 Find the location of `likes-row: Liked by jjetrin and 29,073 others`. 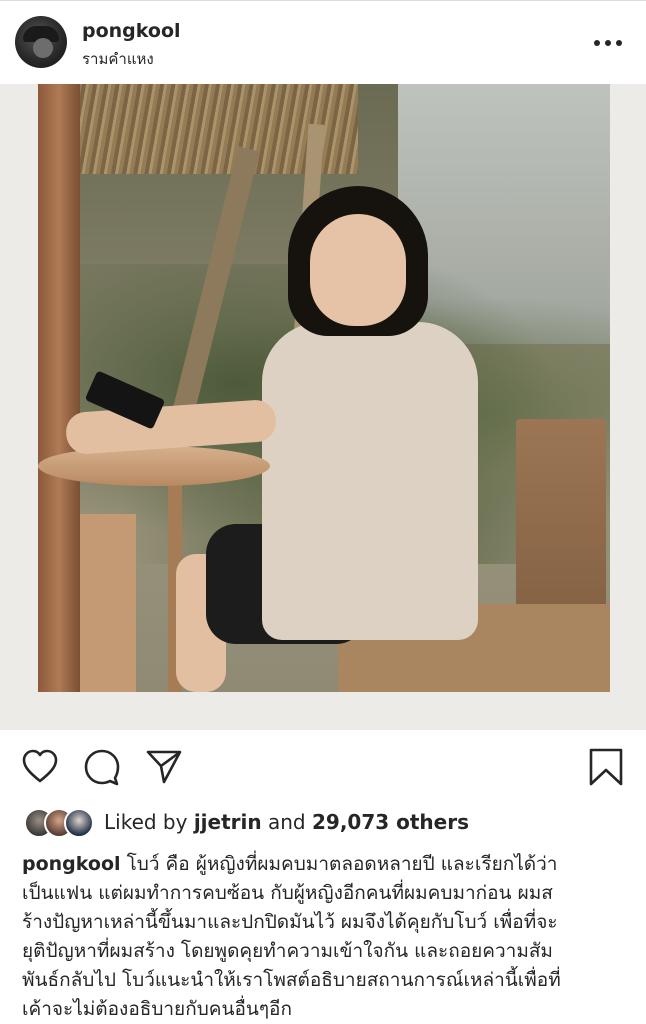

likes-row: Liked by jjetrin and 29,073 others is located at coordinates (323, 824).